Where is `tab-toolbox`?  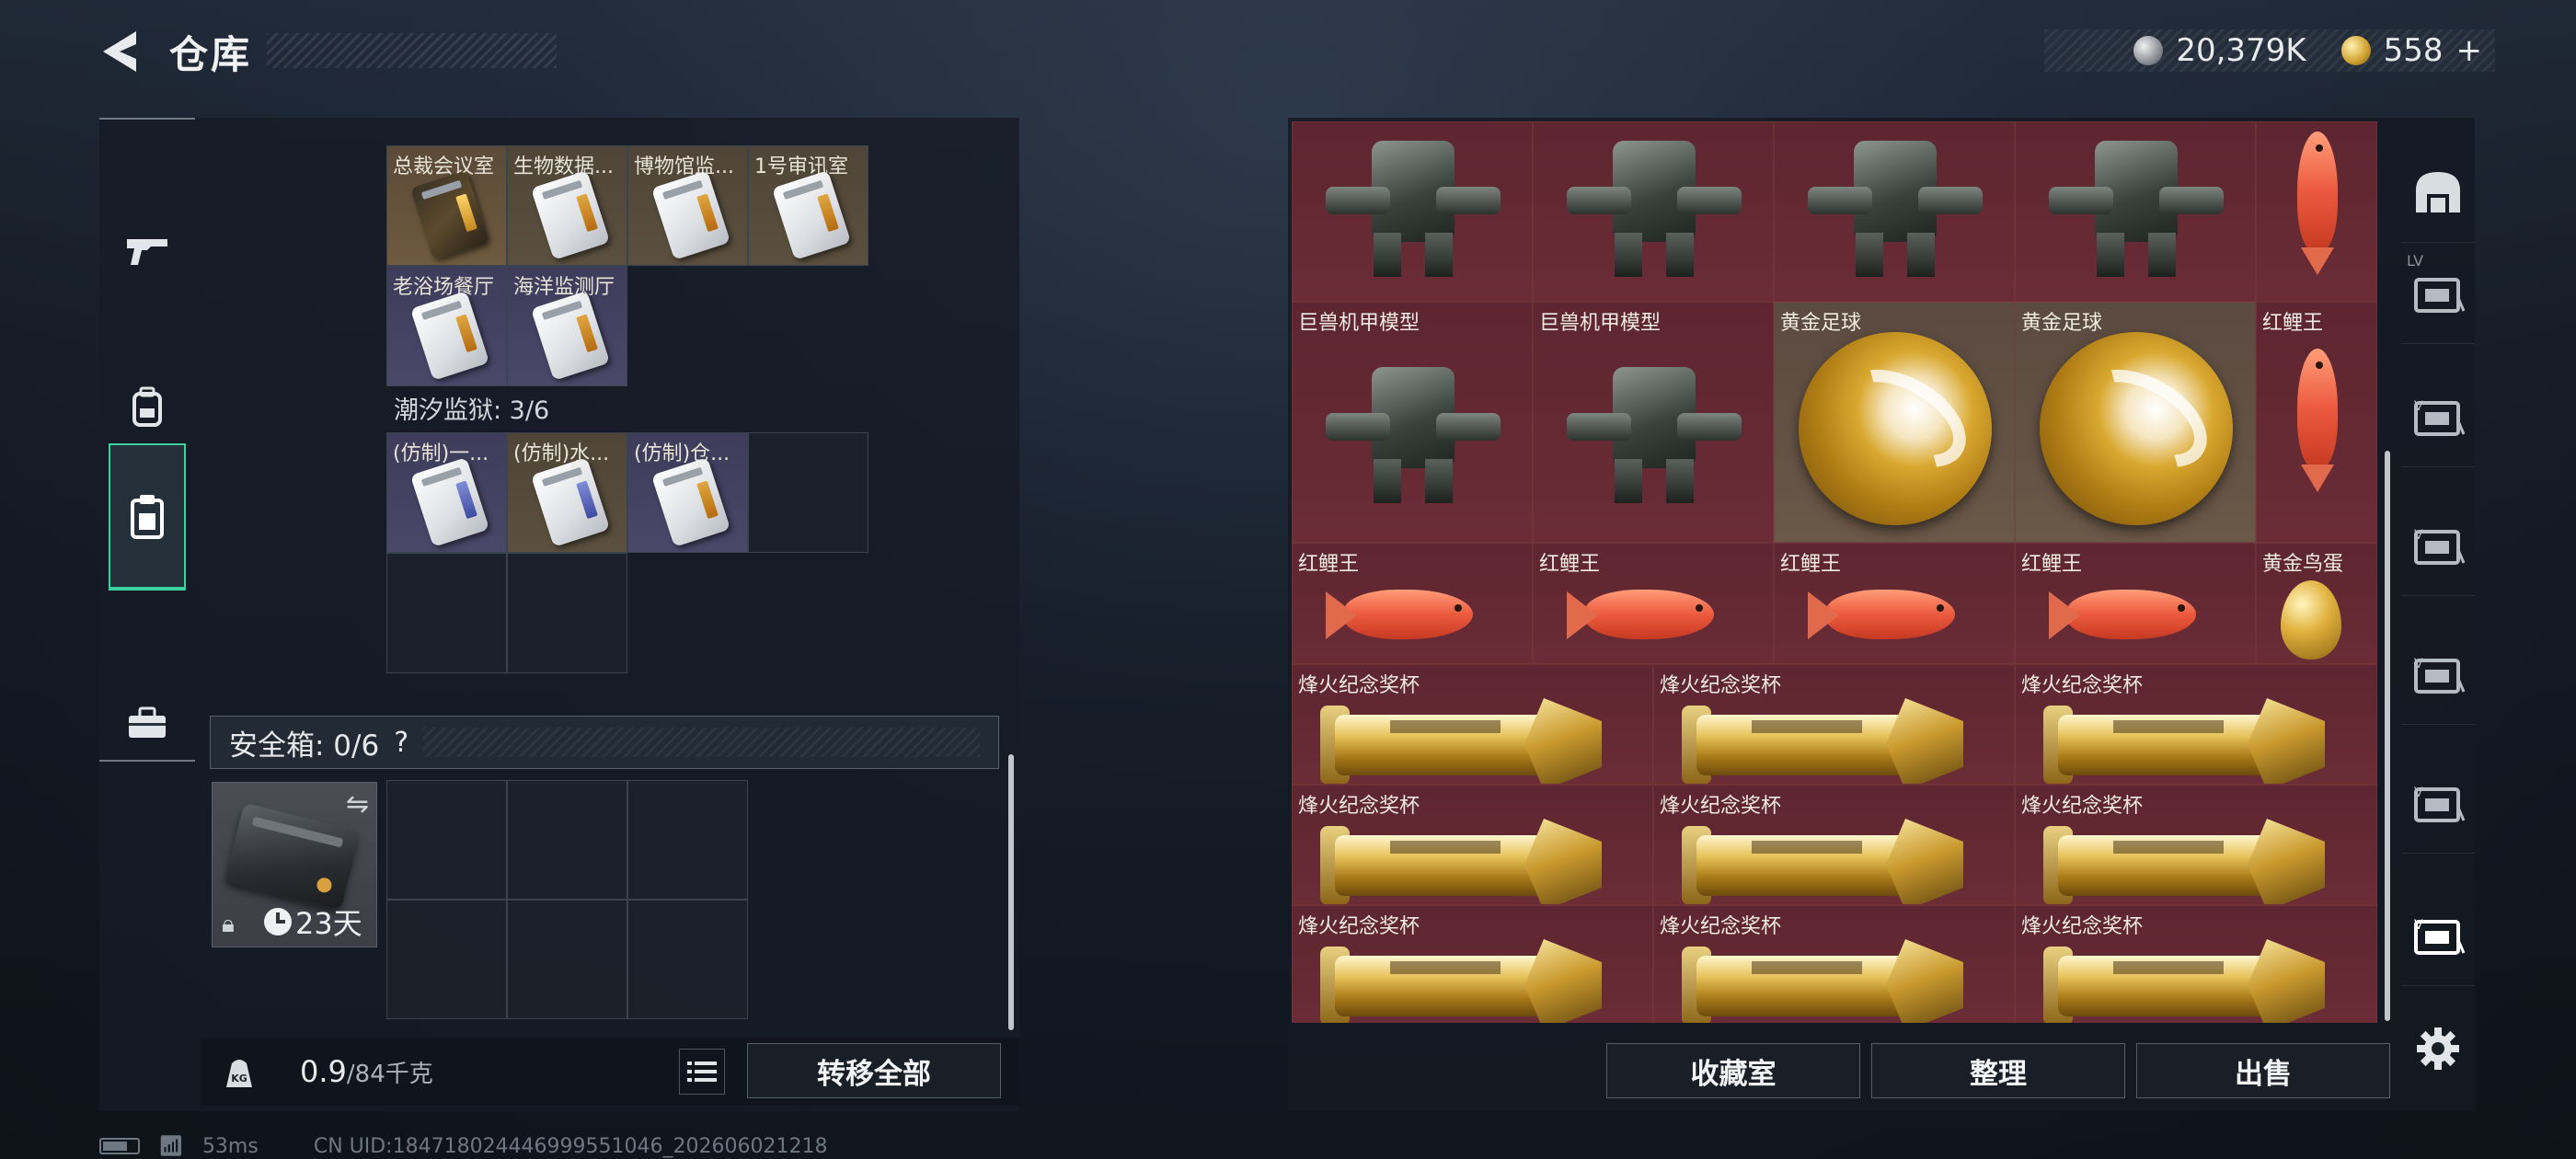
tab-toolbox is located at coordinates (147, 723).